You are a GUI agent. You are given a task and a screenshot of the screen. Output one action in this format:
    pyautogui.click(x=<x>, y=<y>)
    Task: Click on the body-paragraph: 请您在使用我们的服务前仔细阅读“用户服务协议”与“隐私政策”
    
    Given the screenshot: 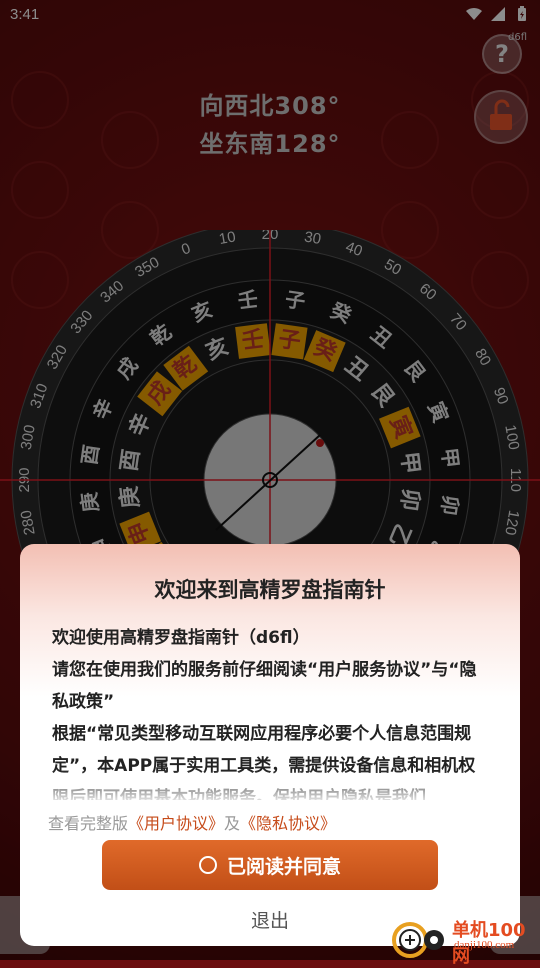 What is the action you would take?
    pyautogui.click(x=264, y=686)
    